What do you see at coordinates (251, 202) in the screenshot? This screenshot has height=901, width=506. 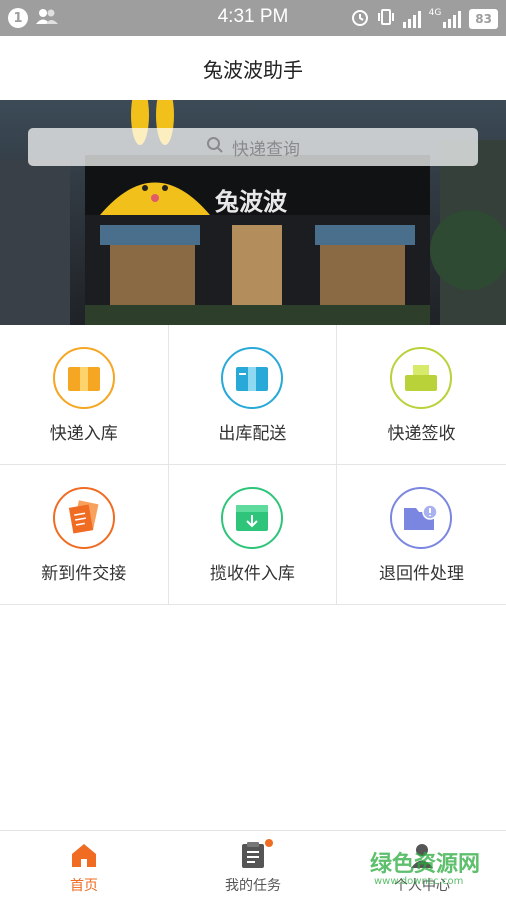 I see `store-sign: 兔波波` at bounding box center [251, 202].